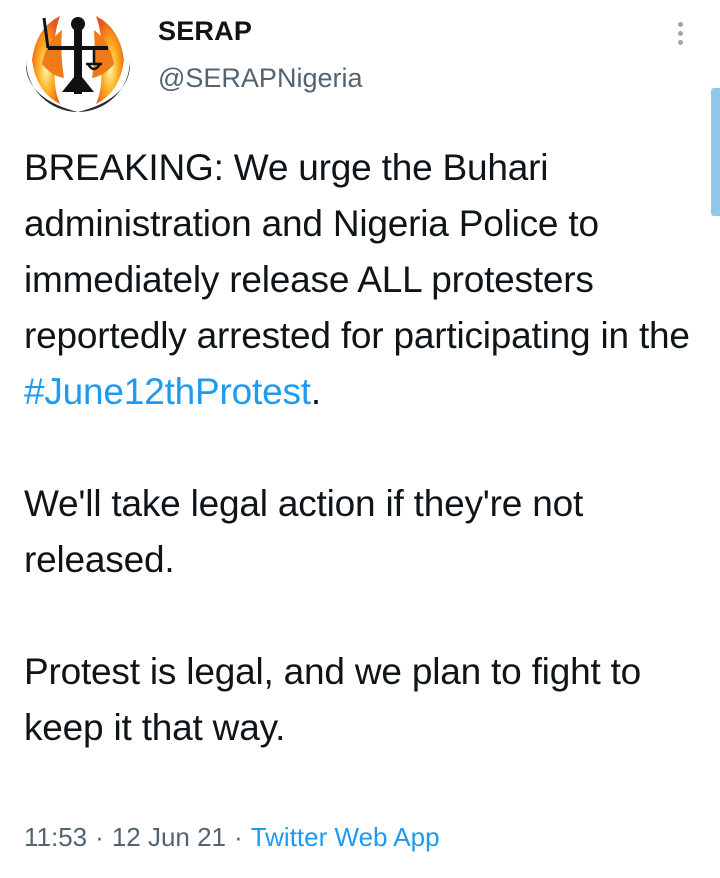 The height and width of the screenshot is (878, 720). I want to click on more-vertical-icon, so click(680, 37).